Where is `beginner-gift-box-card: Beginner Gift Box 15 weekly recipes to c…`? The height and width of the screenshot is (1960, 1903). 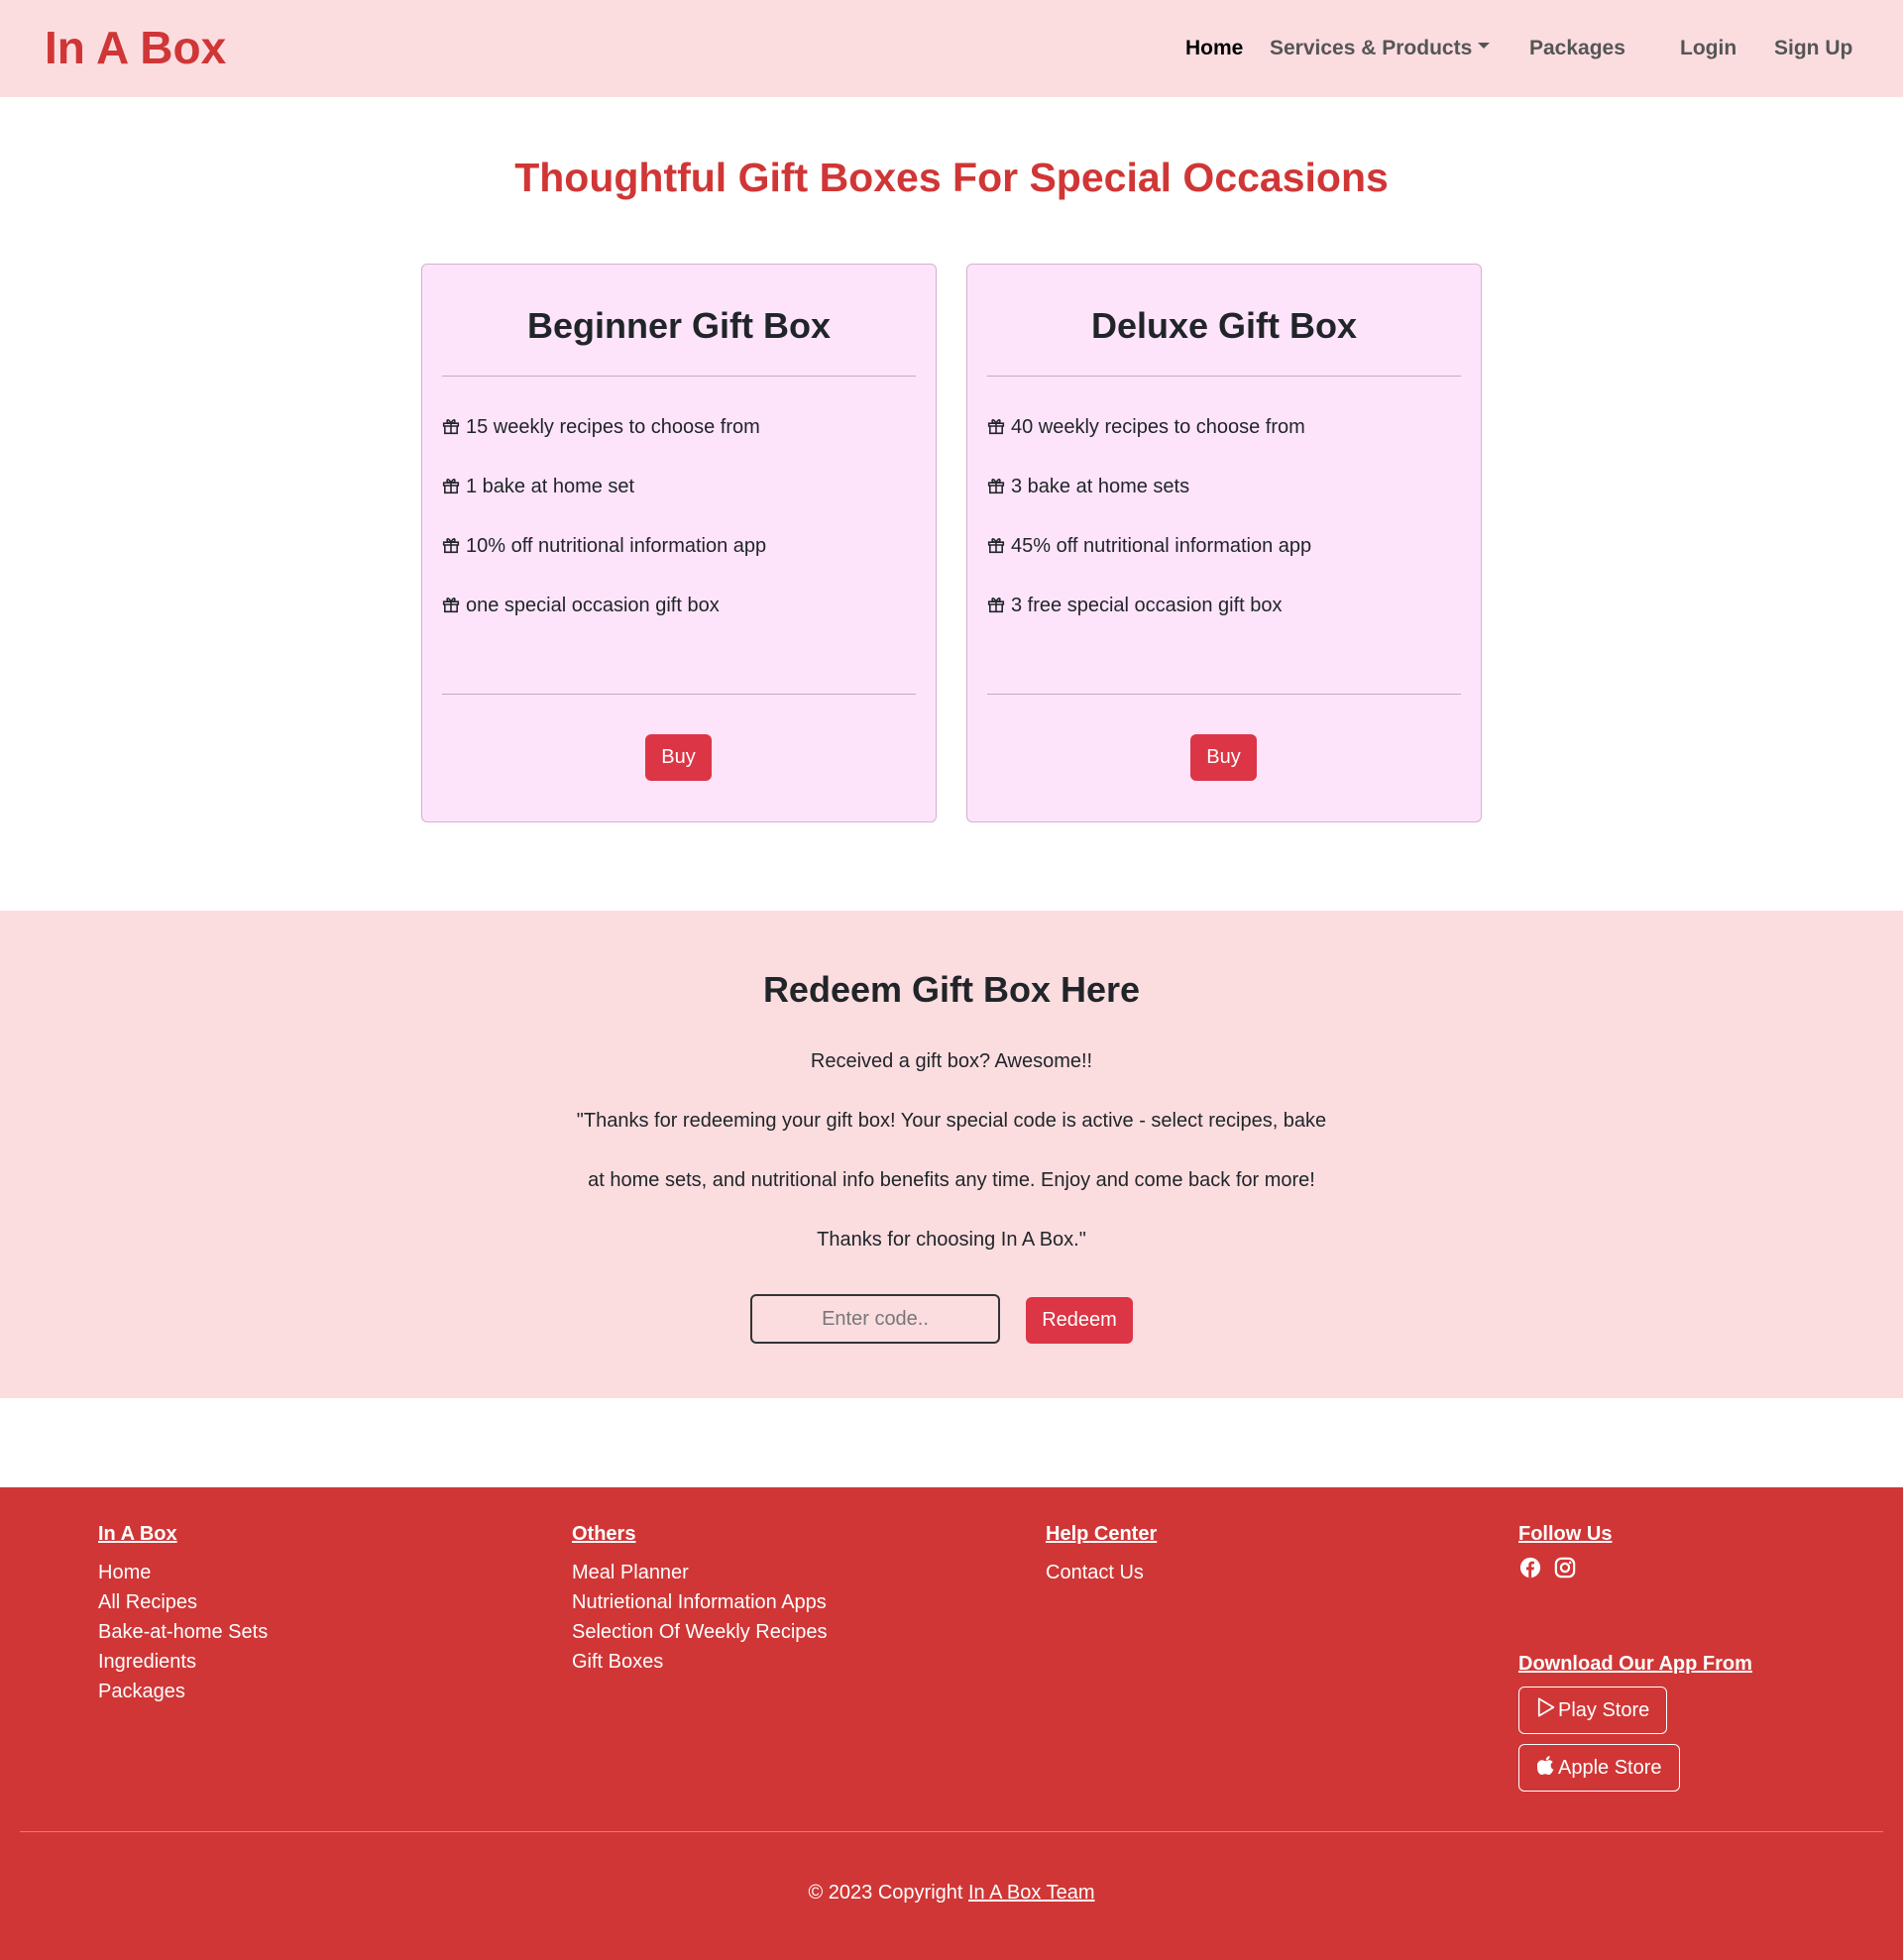 beginner-gift-box-card: Beginner Gift Box 15 weekly recipes to c… is located at coordinates (679, 543).